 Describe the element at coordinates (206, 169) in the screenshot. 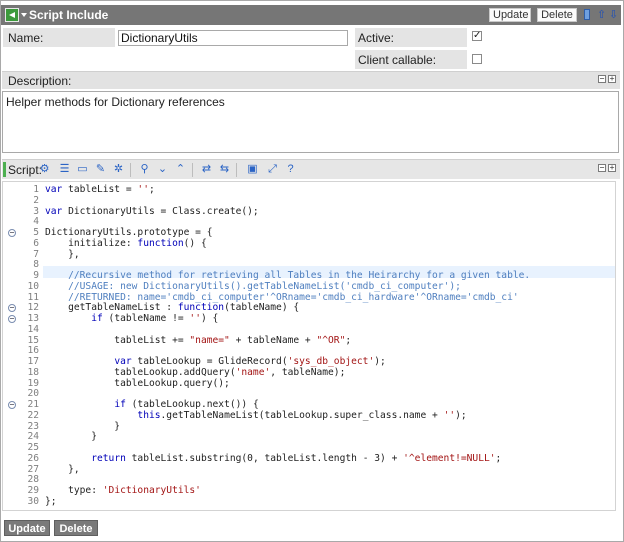

I see `replace-icon: ⇄` at that location.